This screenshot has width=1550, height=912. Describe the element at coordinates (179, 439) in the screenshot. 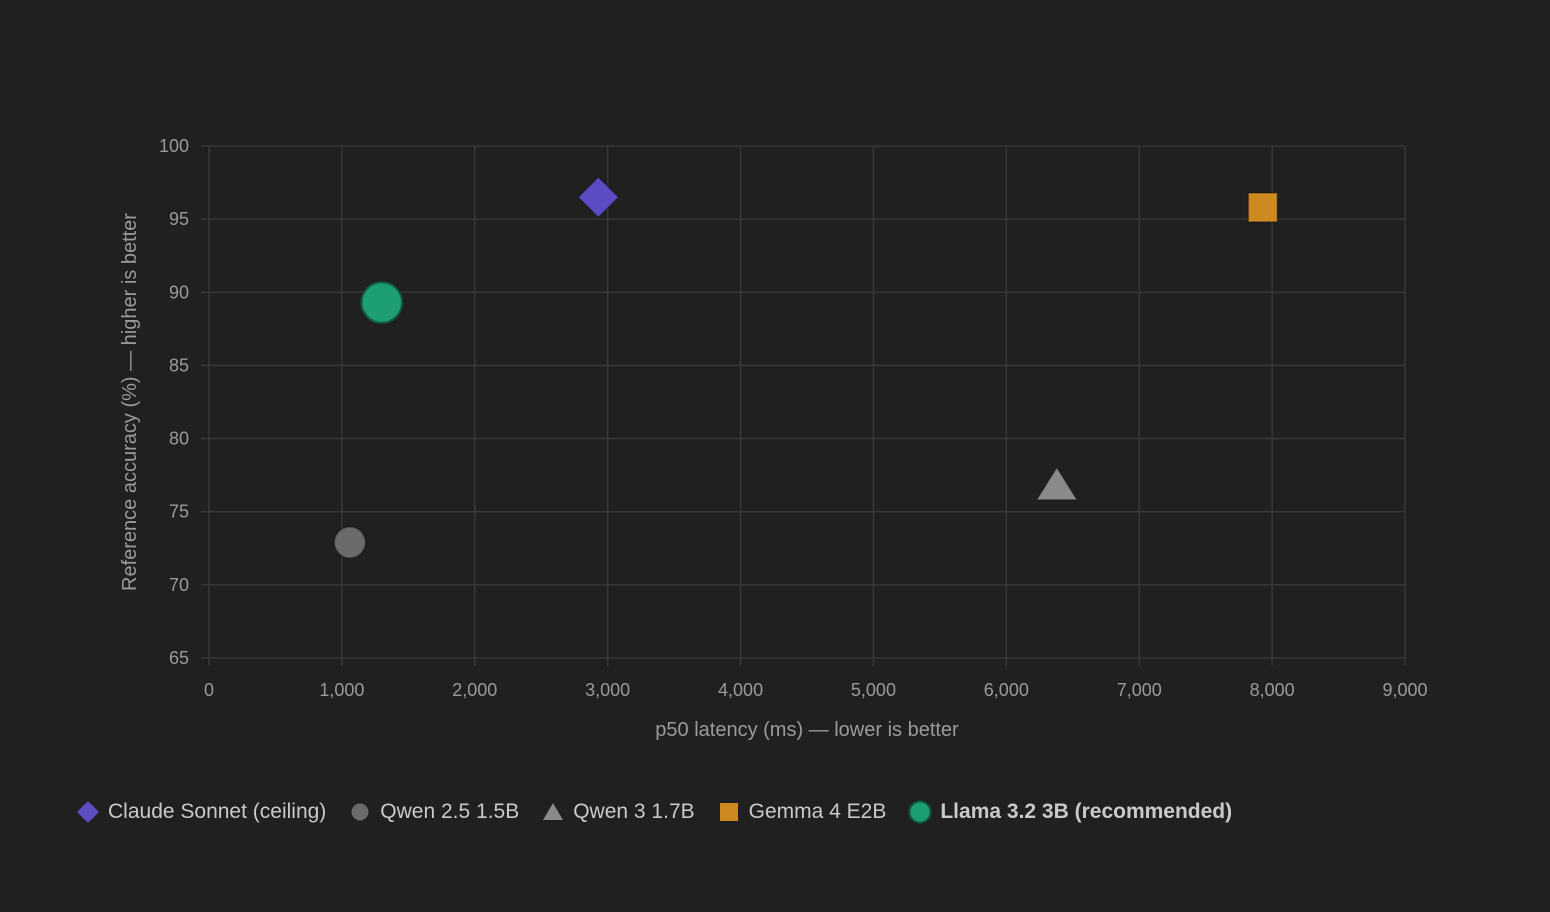

I see `y-tick-label: 80` at that location.